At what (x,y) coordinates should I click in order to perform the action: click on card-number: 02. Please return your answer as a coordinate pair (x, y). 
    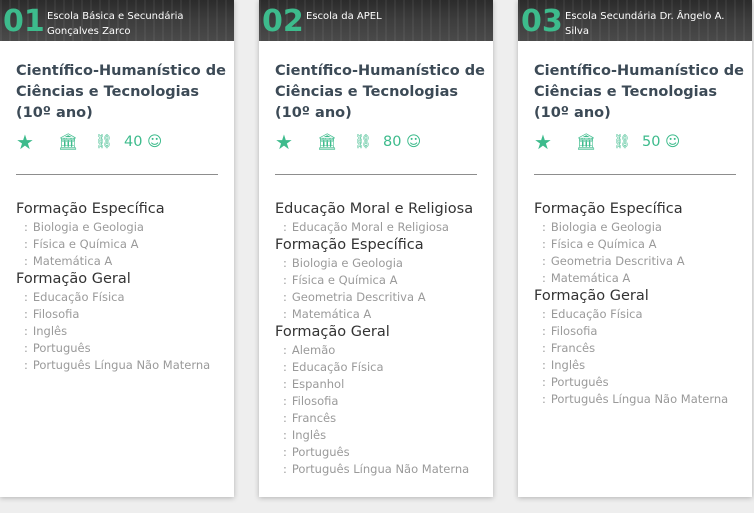
    Looking at the image, I should click on (283, 21).